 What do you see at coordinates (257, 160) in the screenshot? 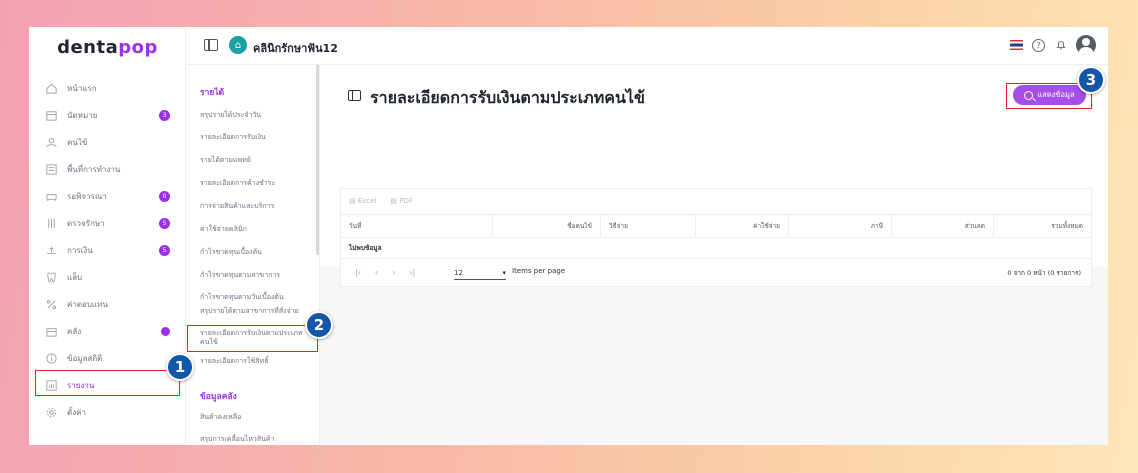
I see `submenu-item: รายได้ตามแพทย์` at bounding box center [257, 160].